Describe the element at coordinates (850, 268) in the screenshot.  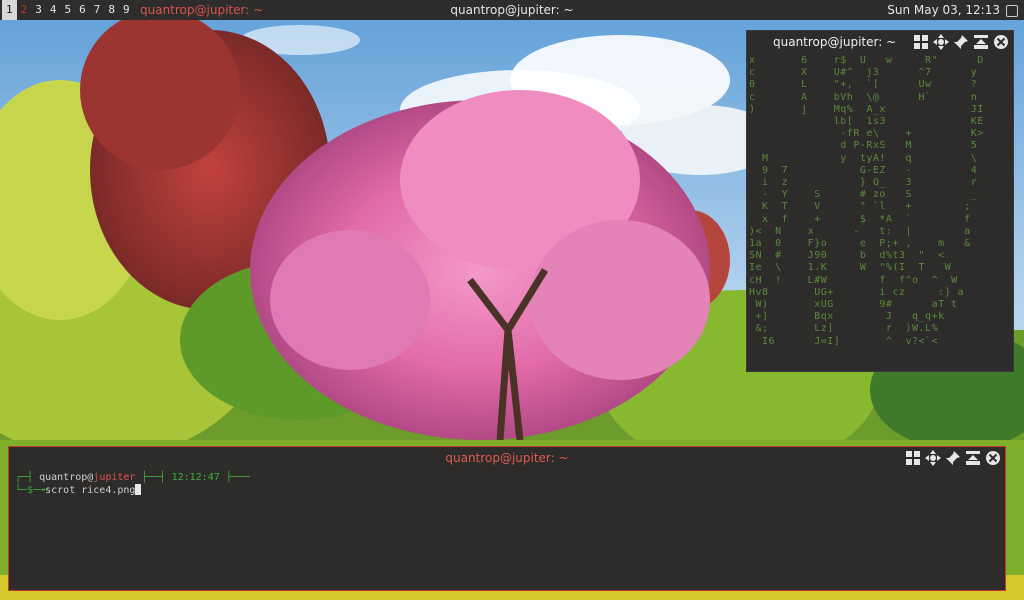
I see `matrix-line: Ie \ 1.K W "%(I T W` at that location.